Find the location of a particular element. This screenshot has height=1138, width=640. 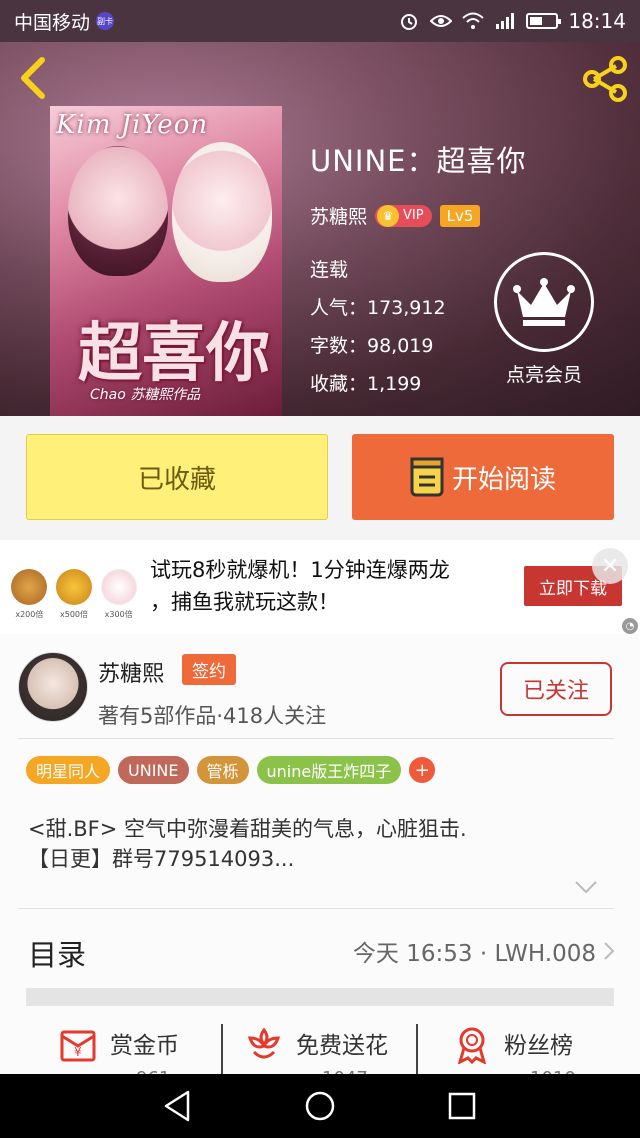

reward-coins-label: 赏金币 is located at coordinates (144, 1046).